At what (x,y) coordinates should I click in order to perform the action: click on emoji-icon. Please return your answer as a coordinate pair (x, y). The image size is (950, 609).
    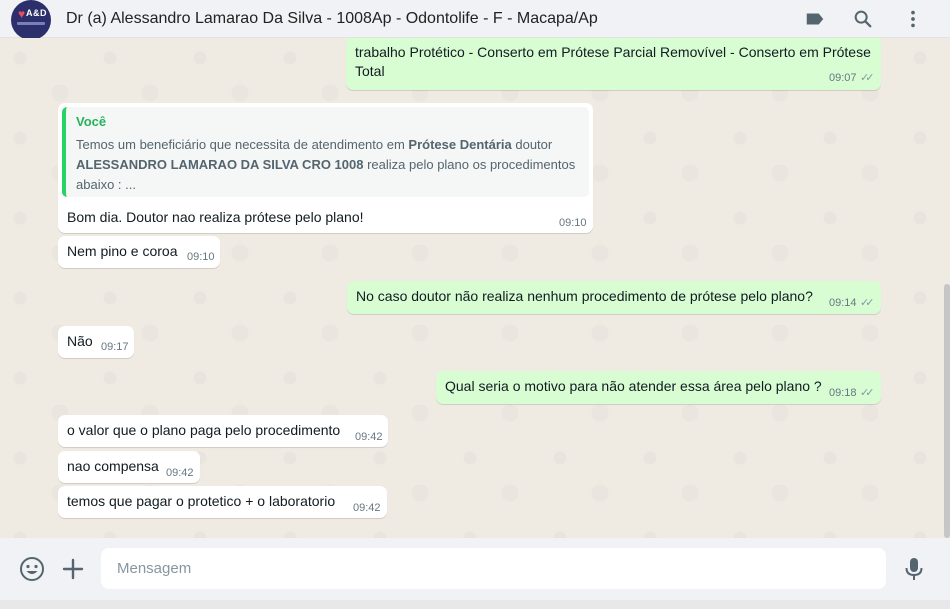
    Looking at the image, I should click on (32, 569).